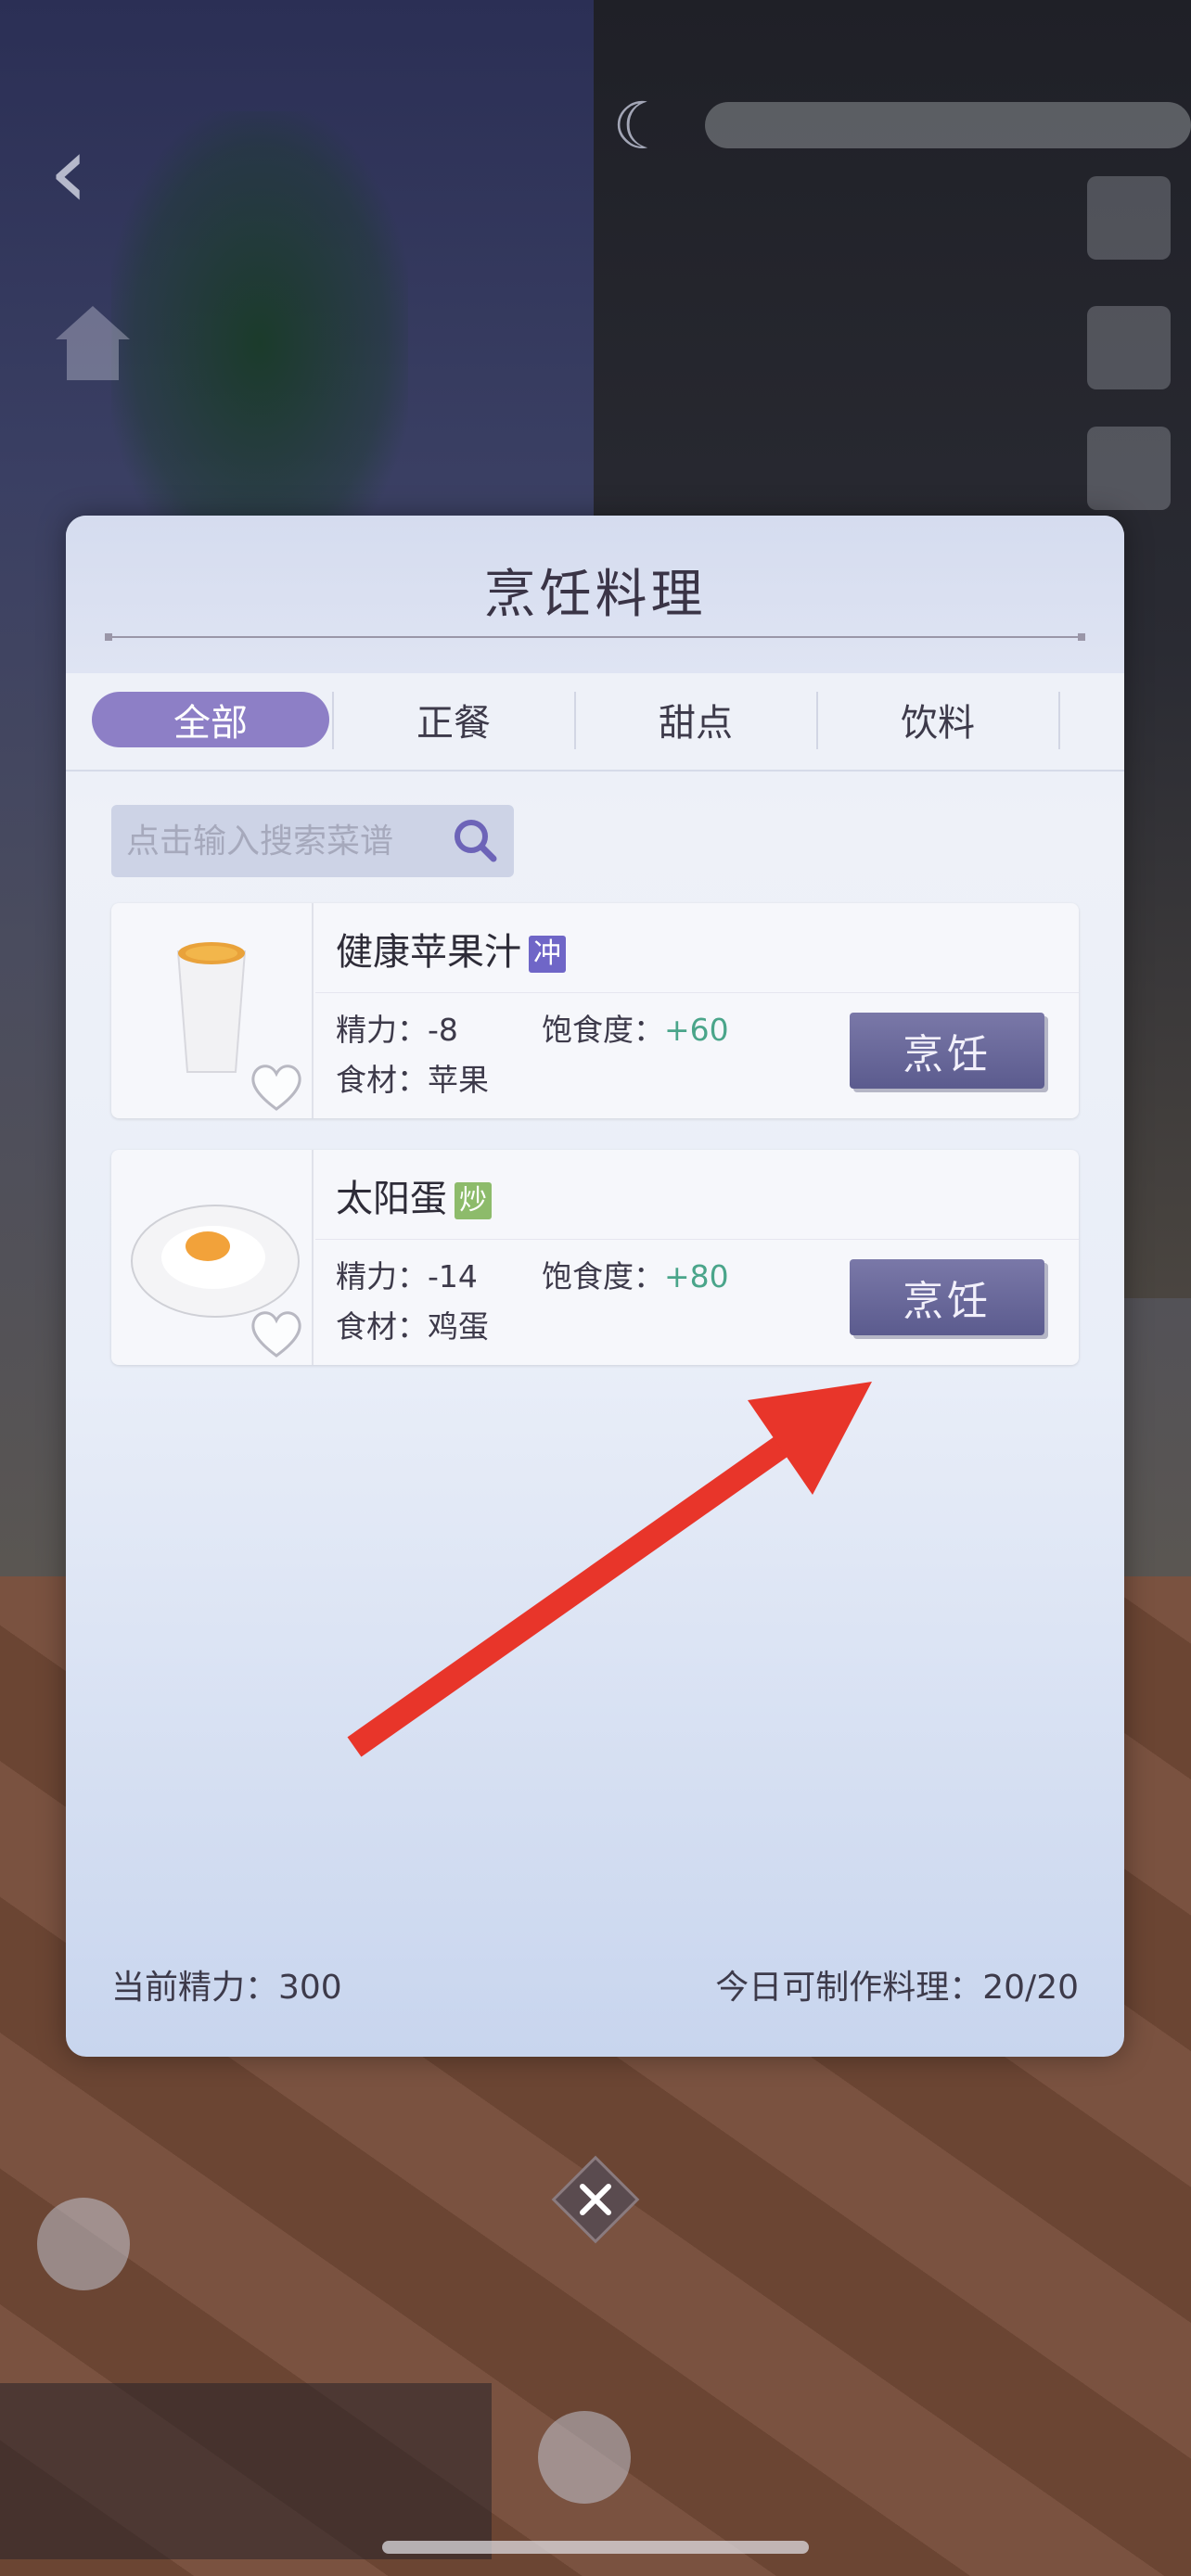 This screenshot has height=2576, width=1191. What do you see at coordinates (948, 125) in the screenshot?
I see `status-bar-pill` at bounding box center [948, 125].